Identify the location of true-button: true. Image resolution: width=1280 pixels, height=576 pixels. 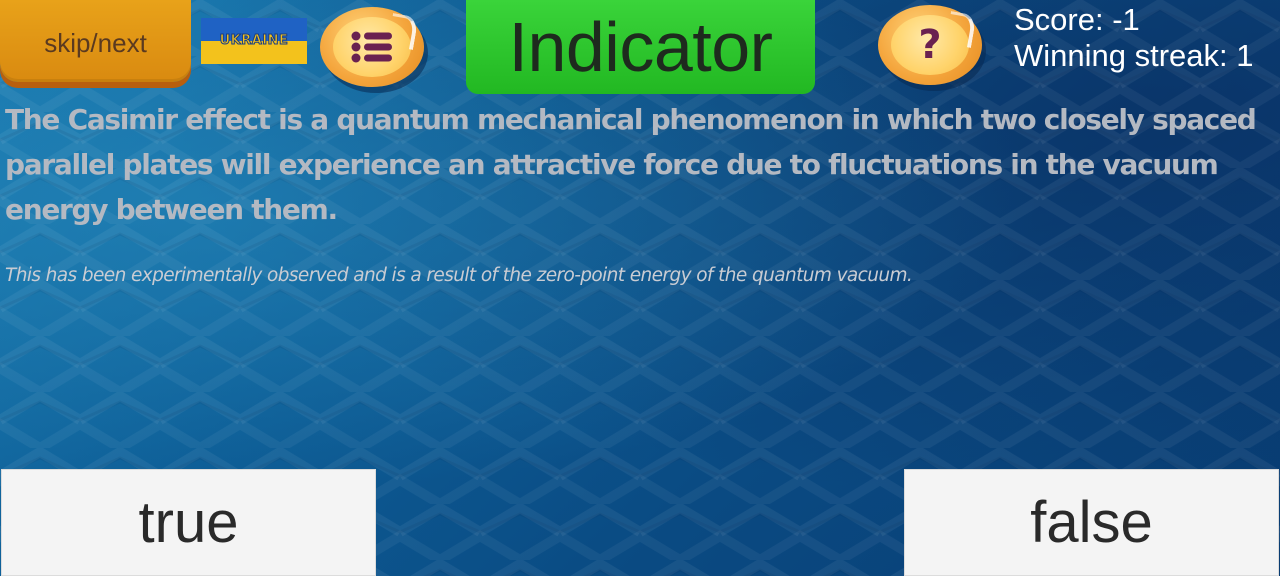
(188, 522).